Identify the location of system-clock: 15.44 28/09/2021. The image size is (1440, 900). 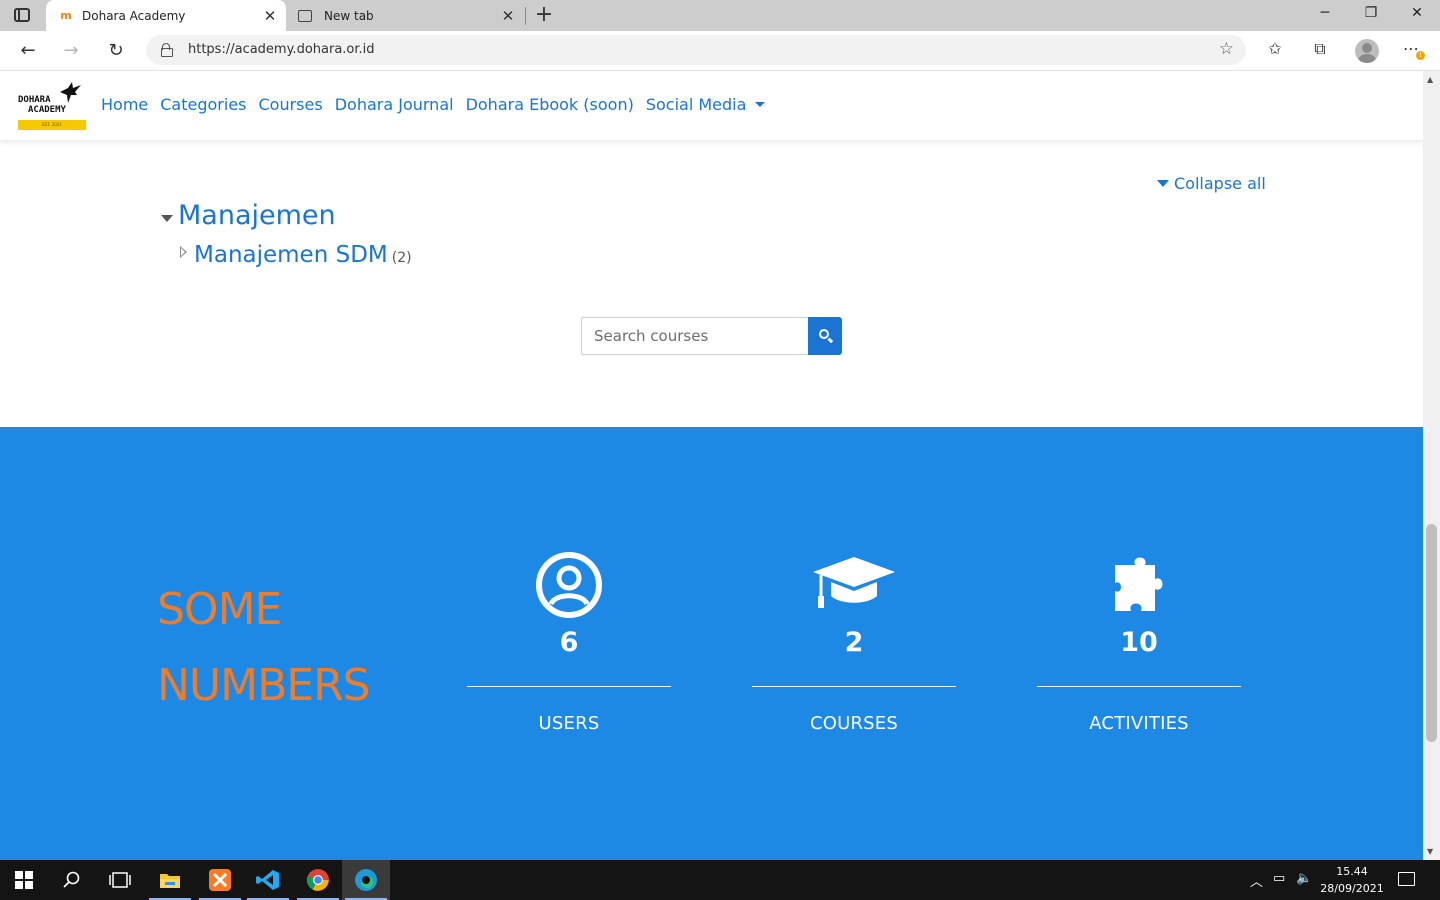
(1352, 880).